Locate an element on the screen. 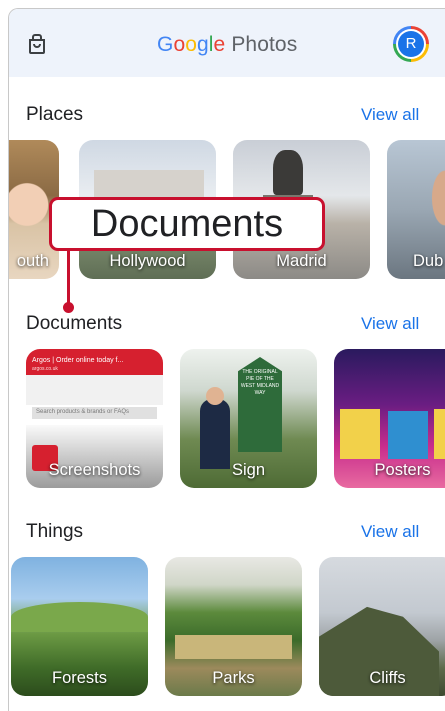 The image size is (445, 711). top-app-bar: Google Photos R is located at coordinates (227, 43).